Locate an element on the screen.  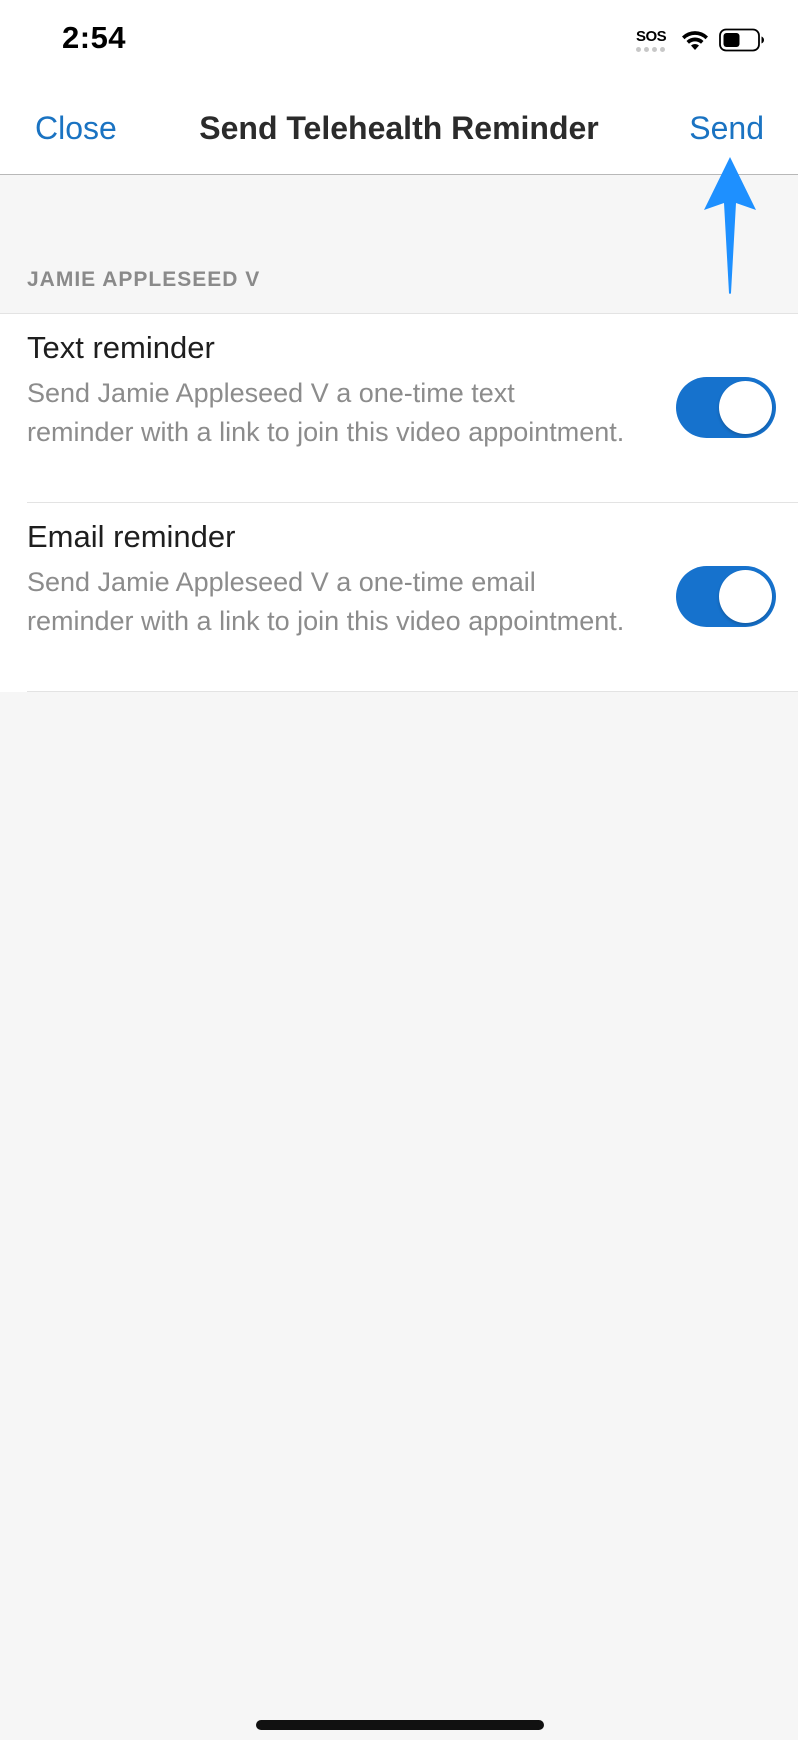
battery-icon is located at coordinates (741, 40).